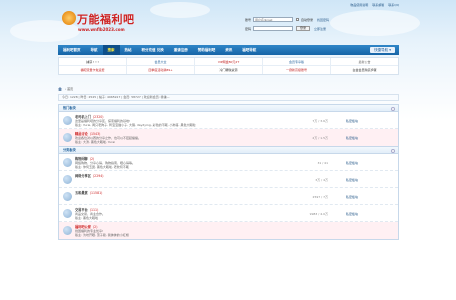 Image resolution: width=456 pixels, height=300 pixels. I want to click on site-logo: 万能福利吧 www.wnflb2023.com, so click(117, 26).